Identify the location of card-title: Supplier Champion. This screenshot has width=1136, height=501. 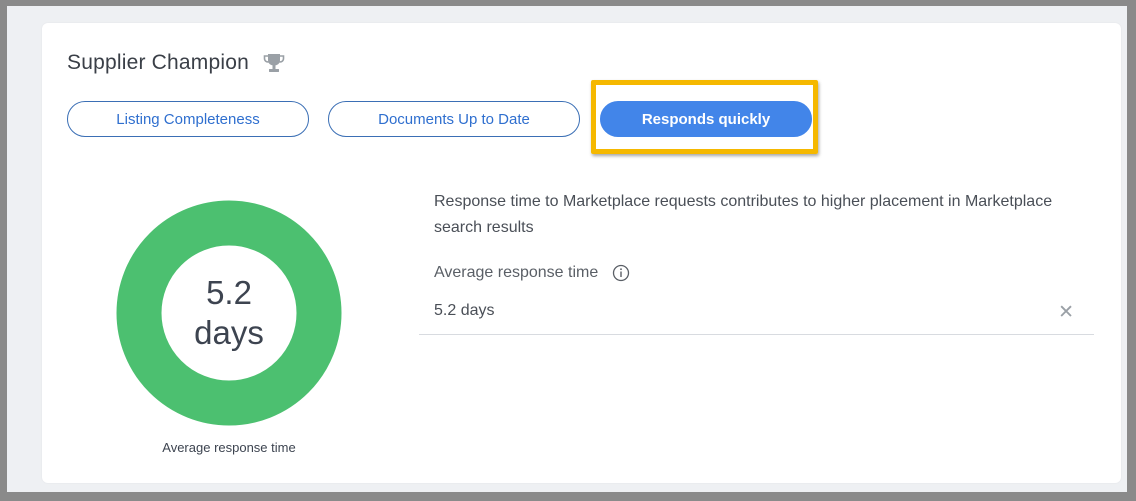
(158, 62).